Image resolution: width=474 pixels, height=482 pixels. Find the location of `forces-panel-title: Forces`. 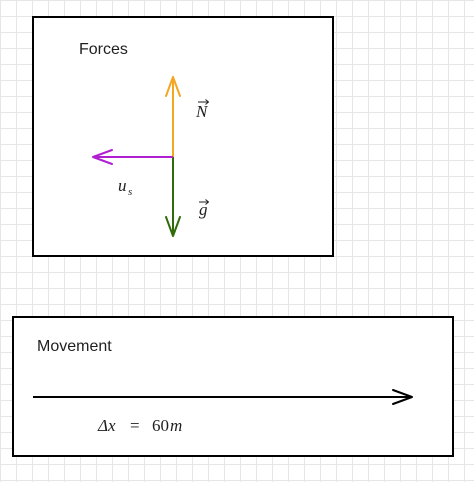

forces-panel-title: Forces is located at coordinates (103, 49).